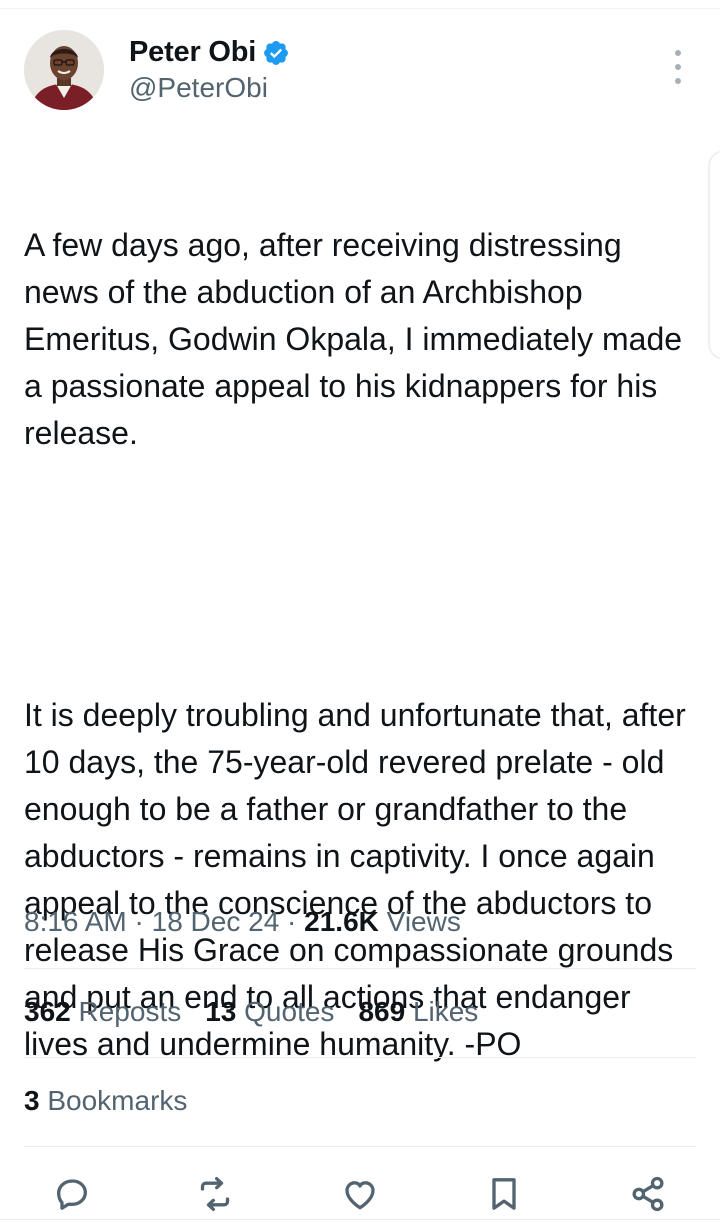 The width and height of the screenshot is (720, 1225). What do you see at coordinates (130, 1011) in the screenshot?
I see `reposts-label: Reposts` at bounding box center [130, 1011].